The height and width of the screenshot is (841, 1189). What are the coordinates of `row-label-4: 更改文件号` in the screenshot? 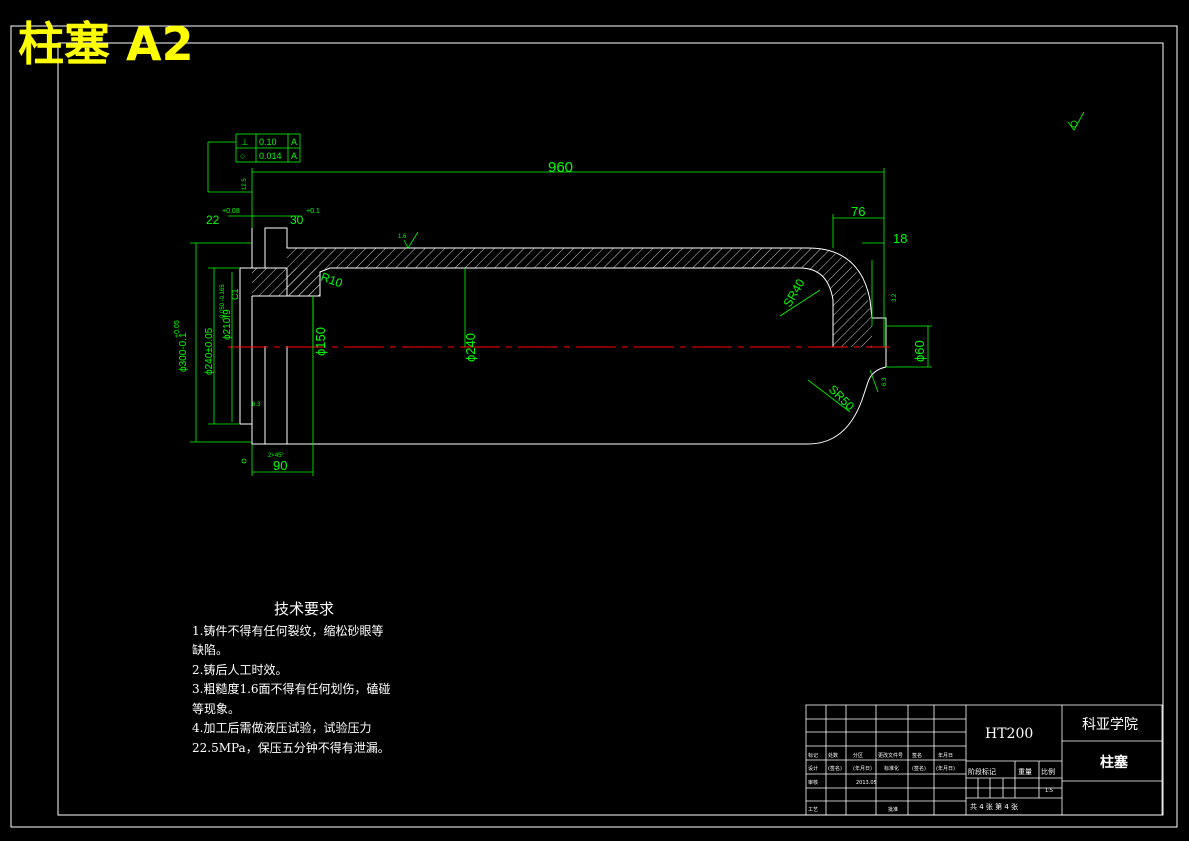 It's located at (890, 755).